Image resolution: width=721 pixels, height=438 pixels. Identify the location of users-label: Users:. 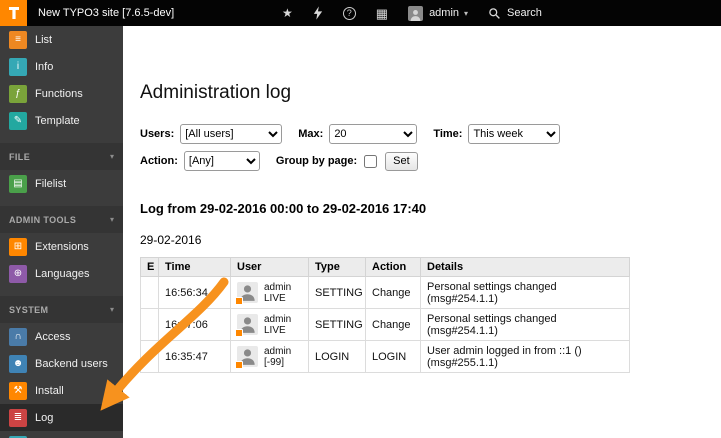
(157, 134).